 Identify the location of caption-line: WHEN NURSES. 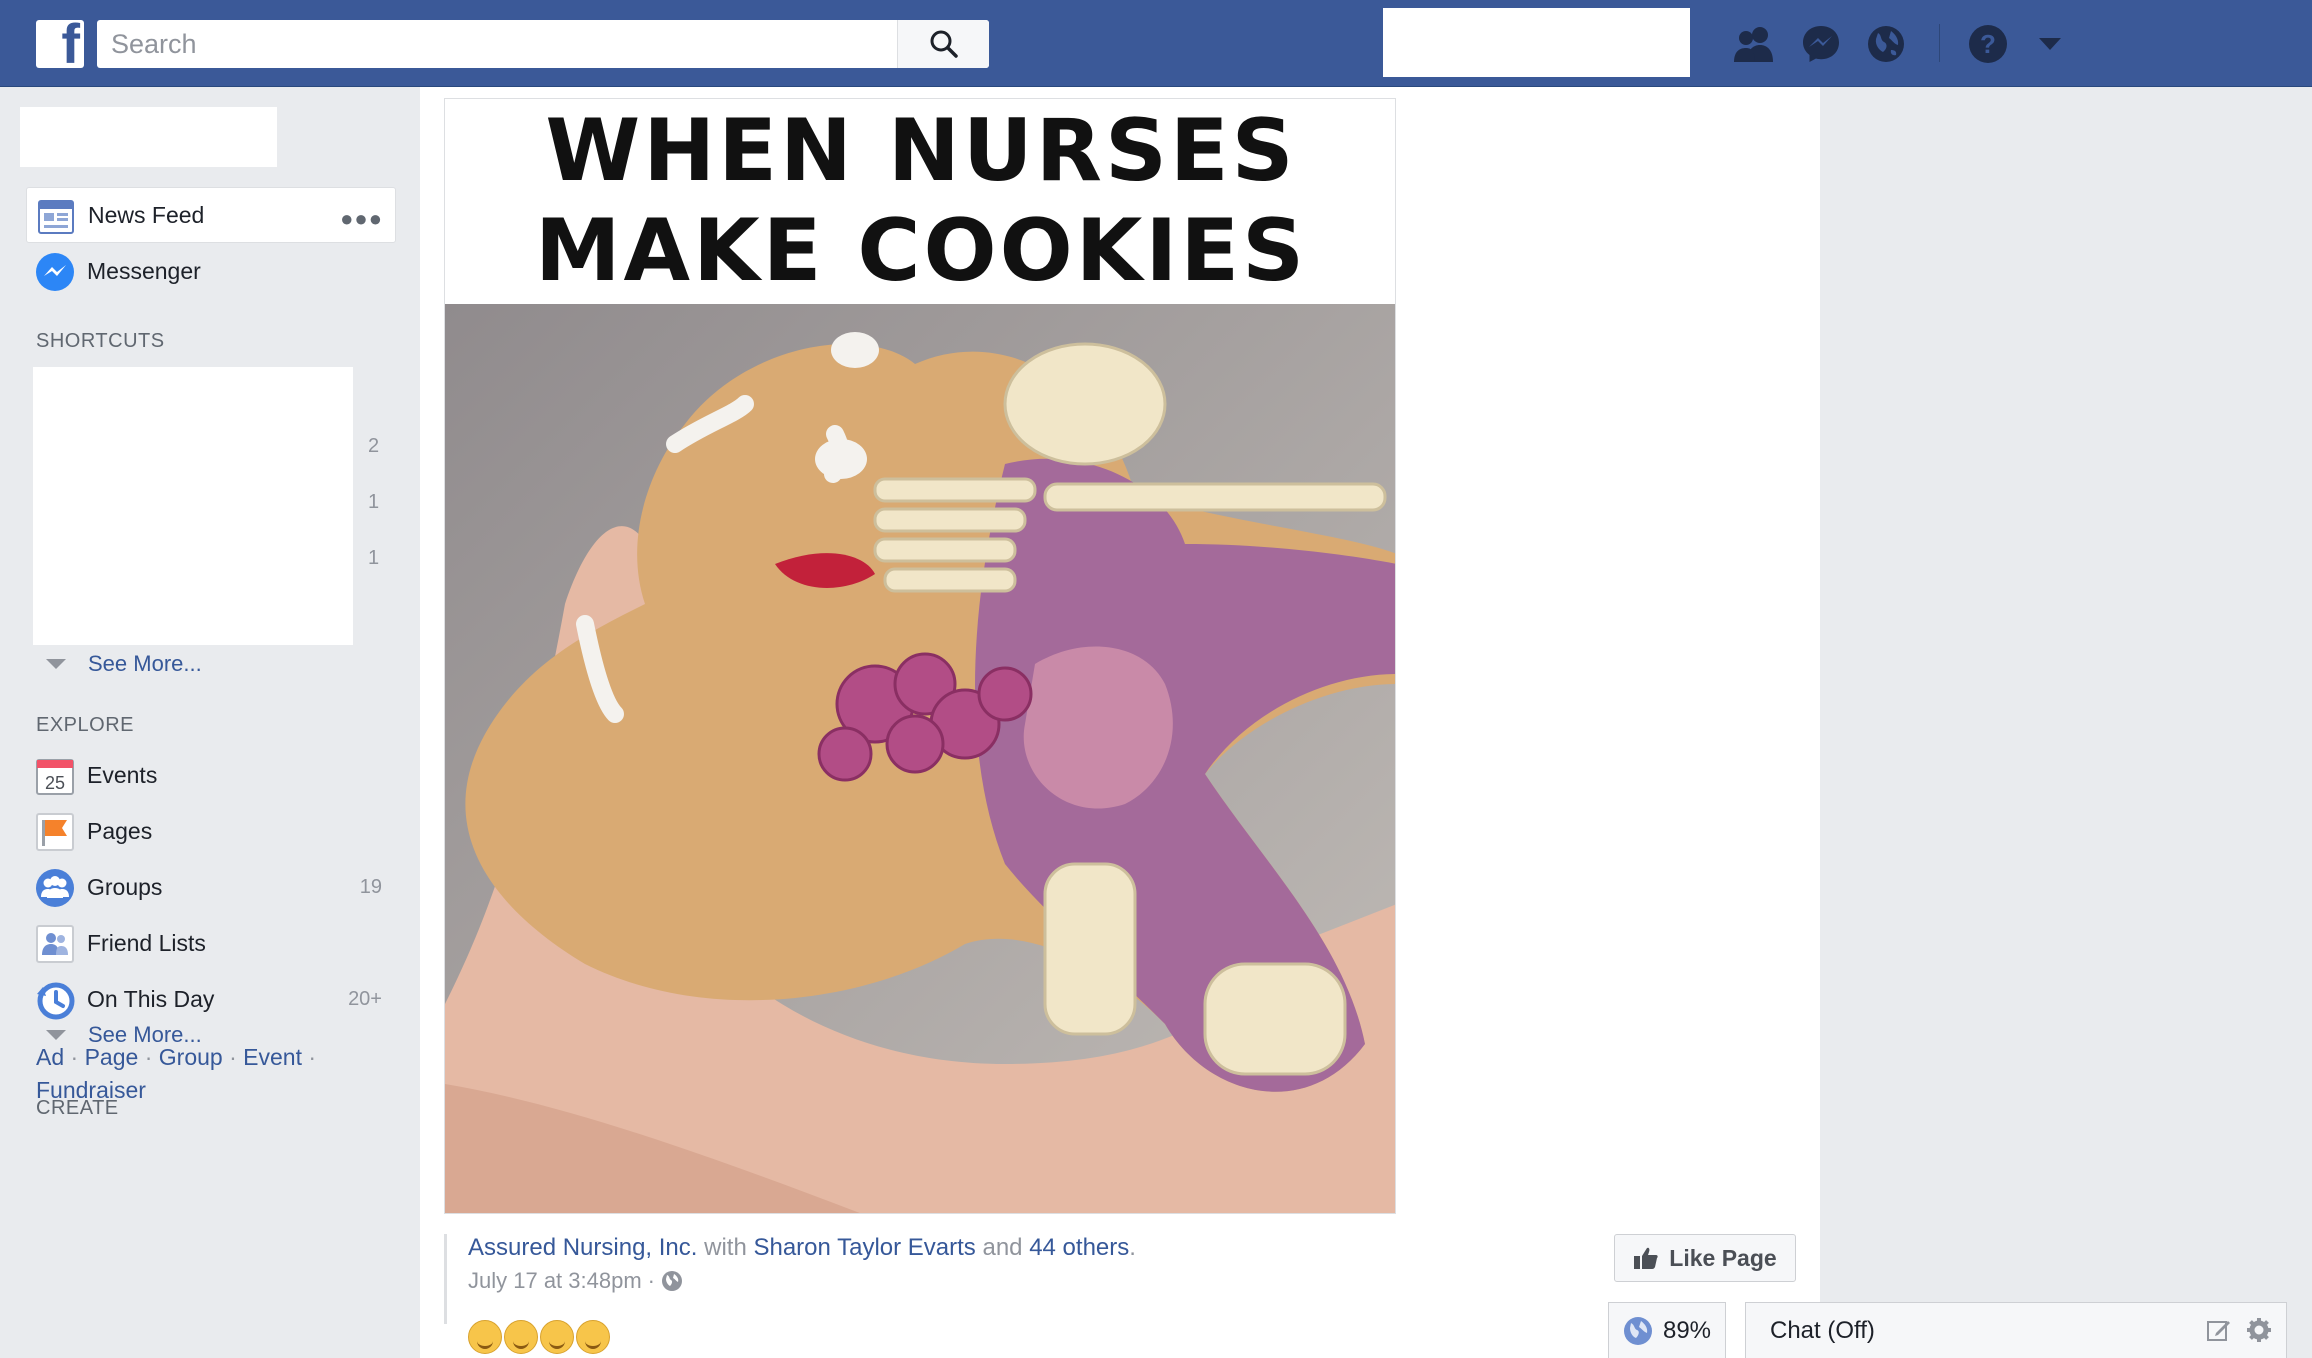
(921, 151).